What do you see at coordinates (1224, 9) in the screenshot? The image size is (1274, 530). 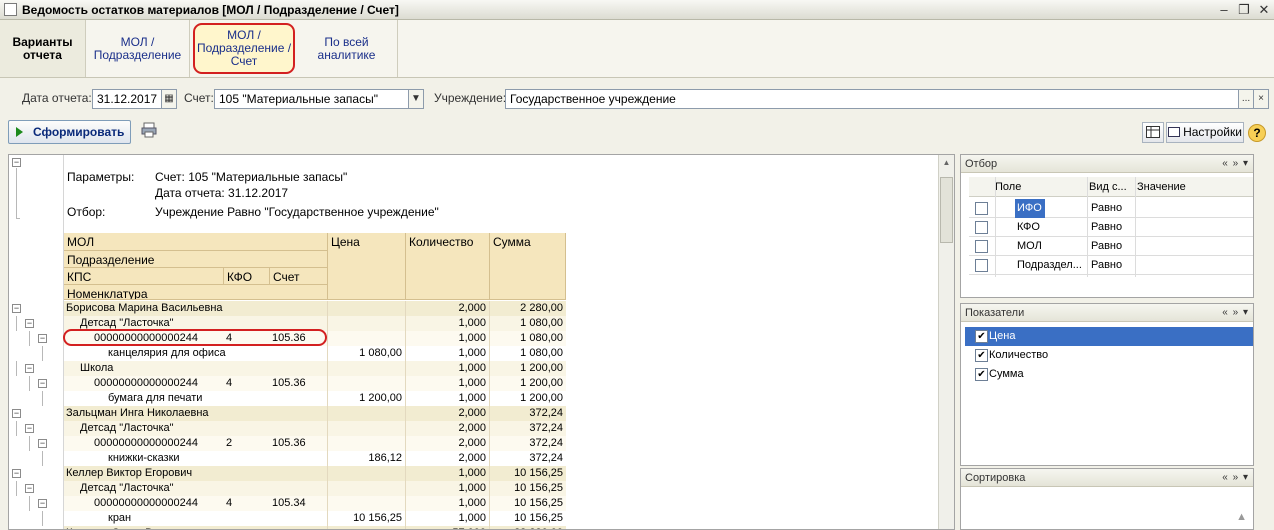 I see `minimize-icon: –` at bounding box center [1224, 9].